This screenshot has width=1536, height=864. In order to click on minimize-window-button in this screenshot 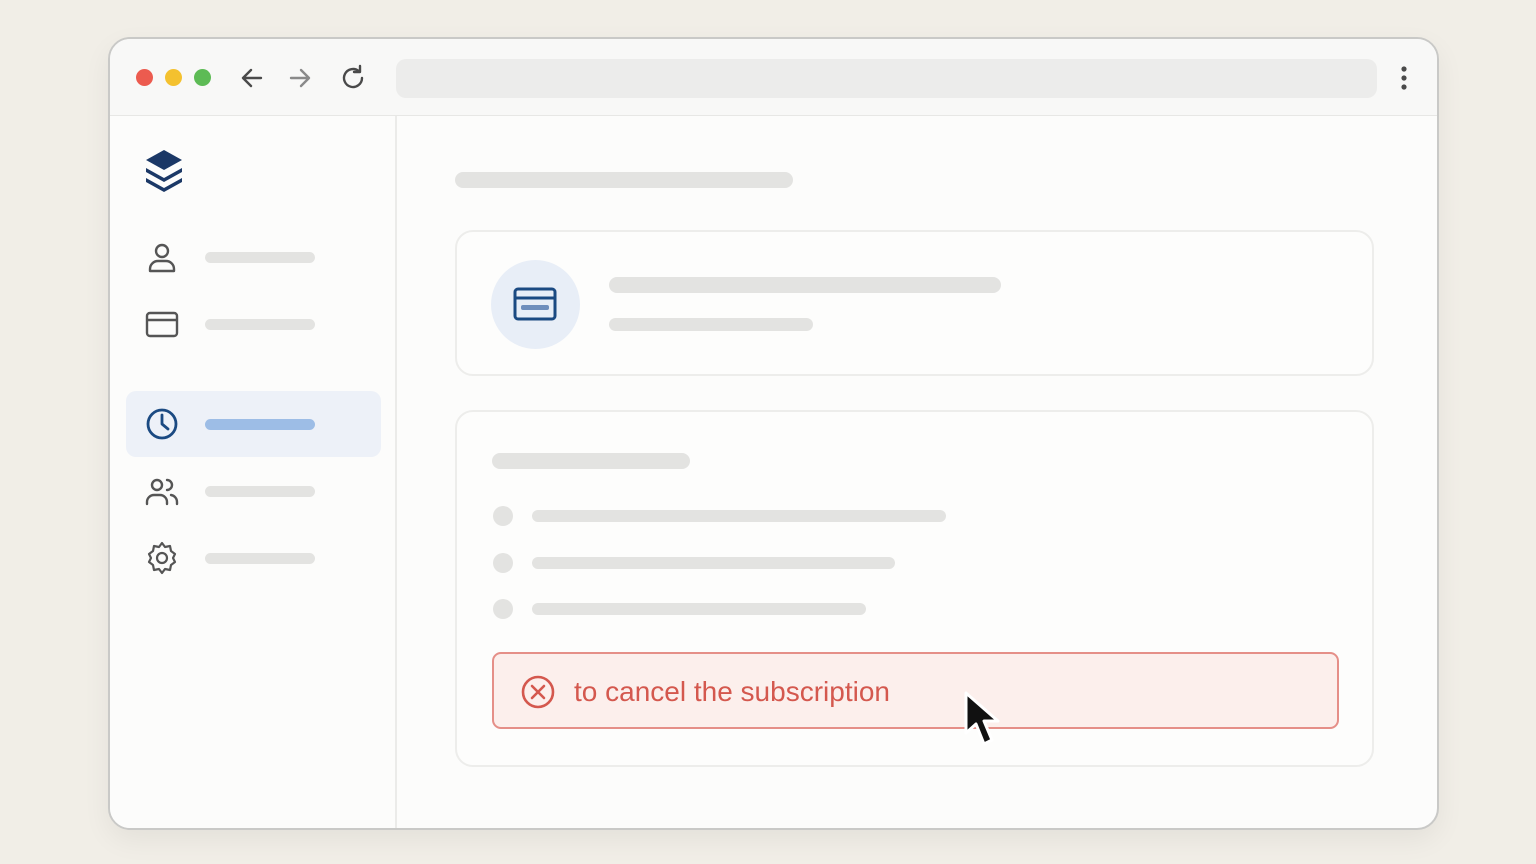, I will do `click(173, 77)`.